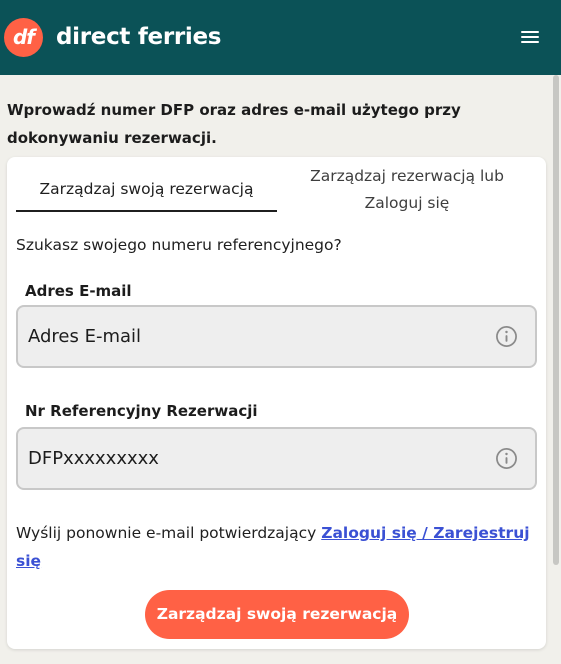  I want to click on brand-name: direct ferries, so click(139, 37).